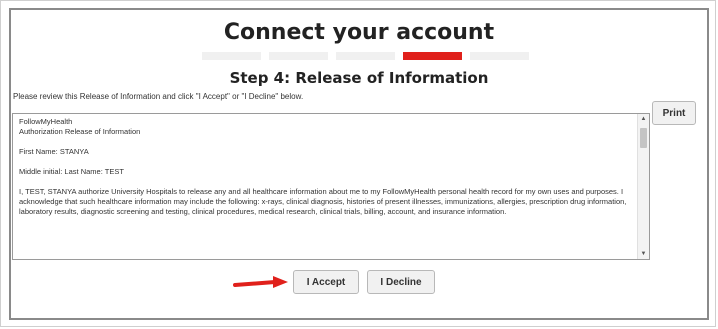 The image size is (718, 329). I want to click on print-button: Print, so click(674, 113).